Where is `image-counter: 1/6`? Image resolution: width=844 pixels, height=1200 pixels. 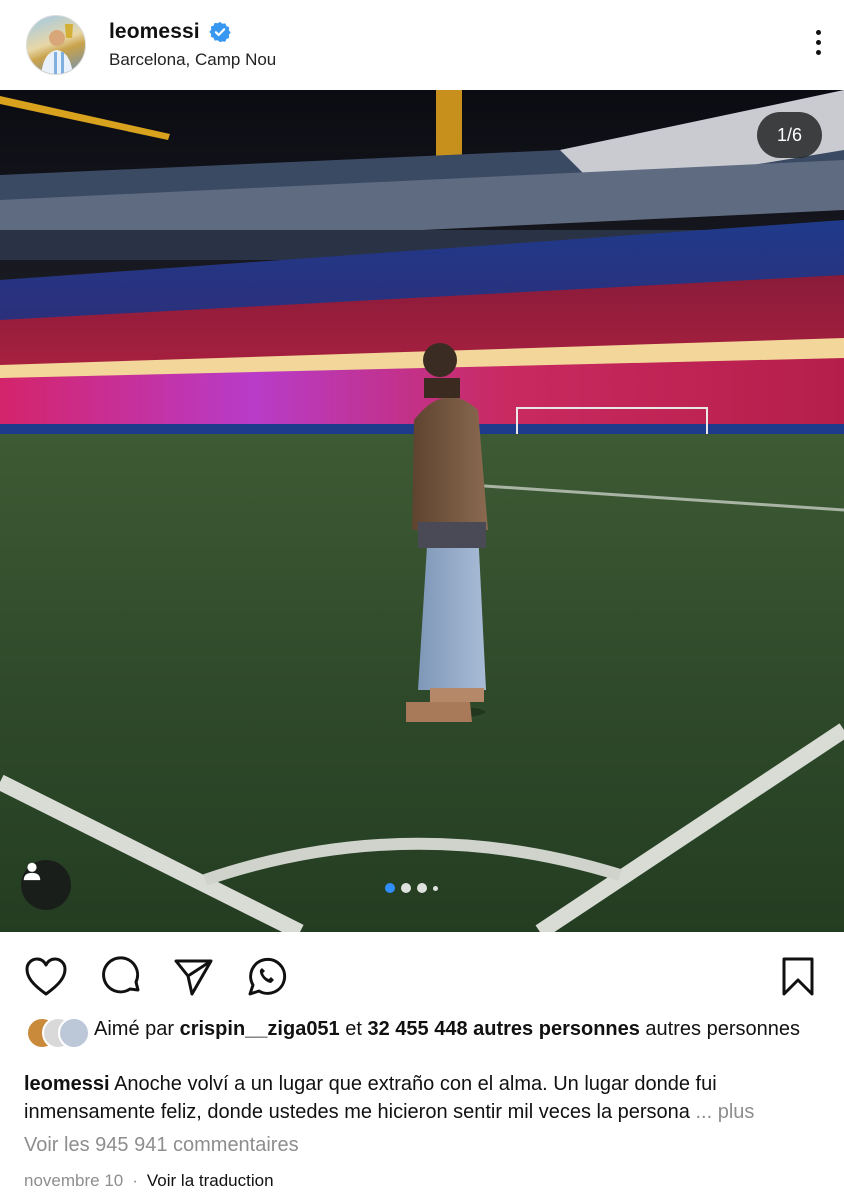 image-counter: 1/6 is located at coordinates (789, 135).